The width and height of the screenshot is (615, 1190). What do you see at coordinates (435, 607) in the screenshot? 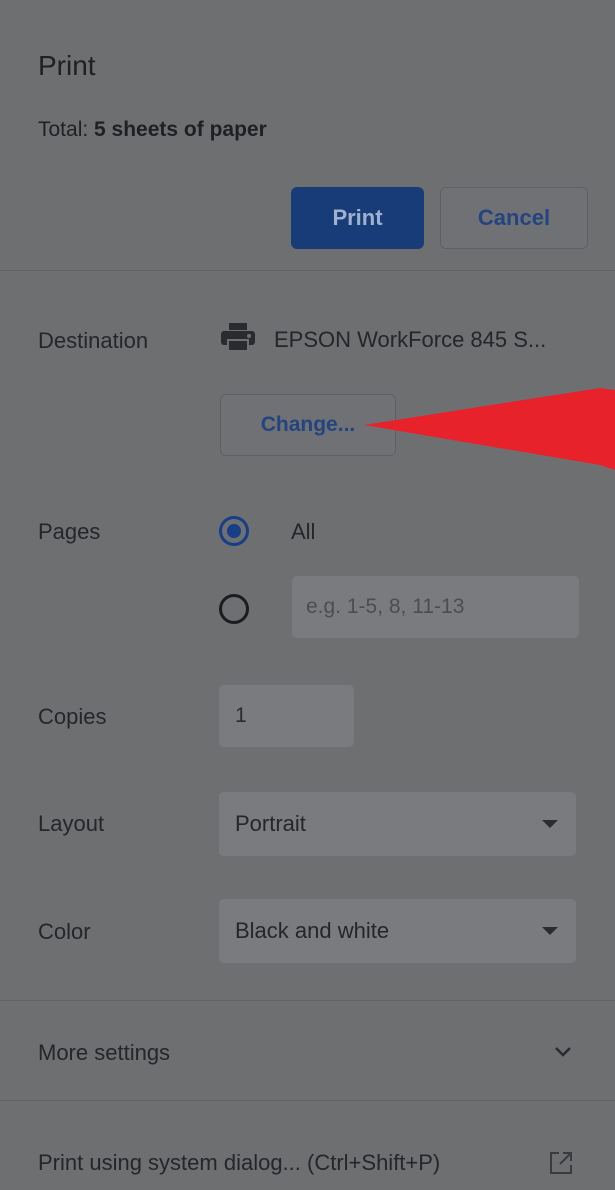
I see `pages-custom-input: e.g. 1-5, 8, 11-13` at bounding box center [435, 607].